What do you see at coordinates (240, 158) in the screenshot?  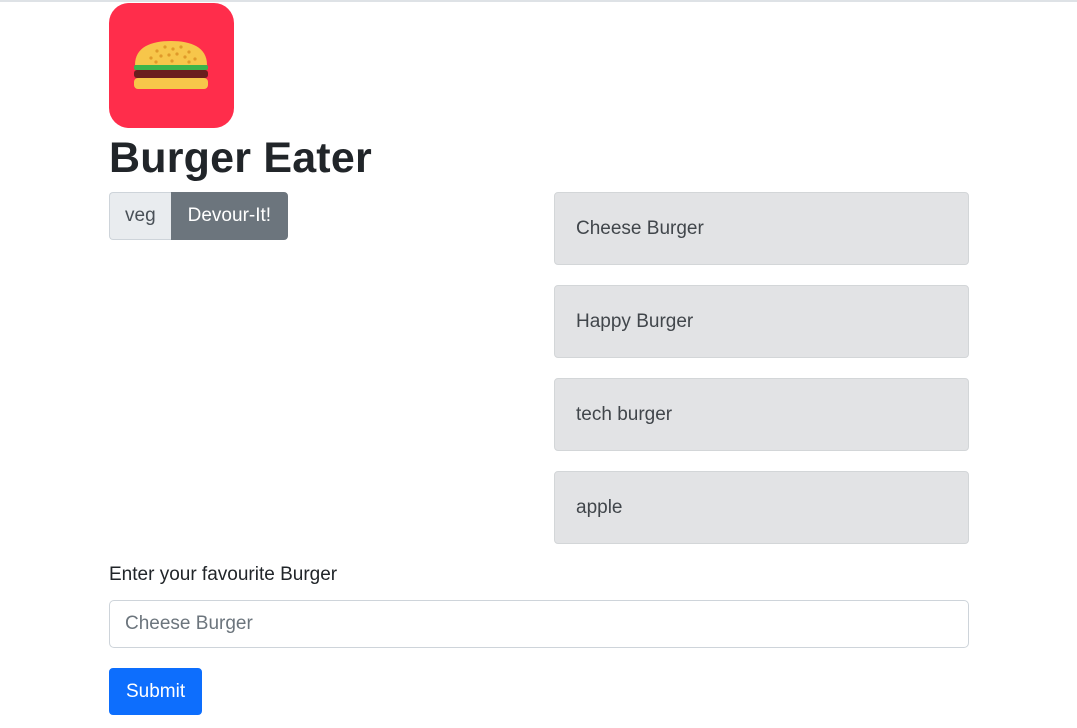 I see `page-title: Burger Eater` at bounding box center [240, 158].